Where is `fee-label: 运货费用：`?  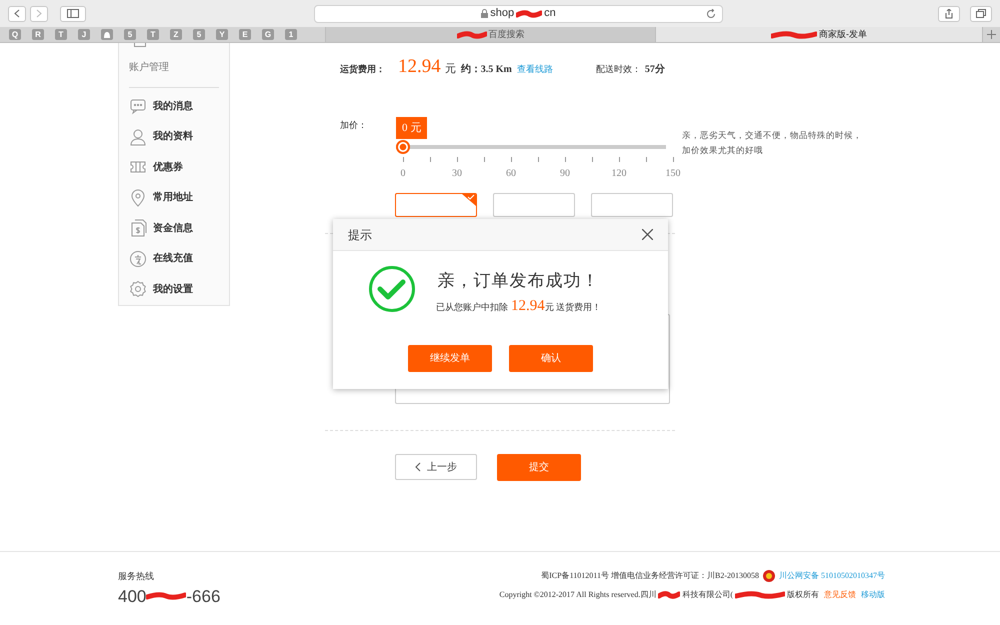
fee-label: 运货费用： is located at coordinates (363, 69).